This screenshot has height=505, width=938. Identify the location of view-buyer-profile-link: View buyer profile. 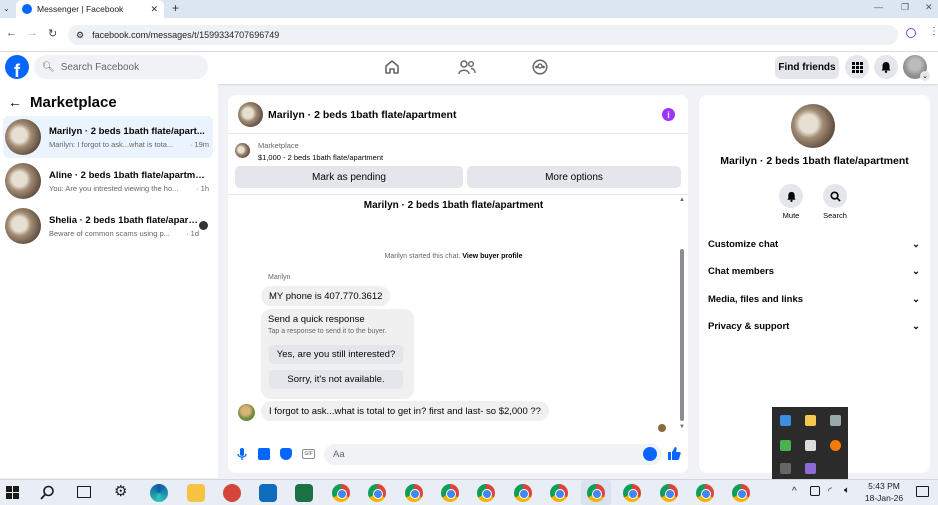
(492, 256).